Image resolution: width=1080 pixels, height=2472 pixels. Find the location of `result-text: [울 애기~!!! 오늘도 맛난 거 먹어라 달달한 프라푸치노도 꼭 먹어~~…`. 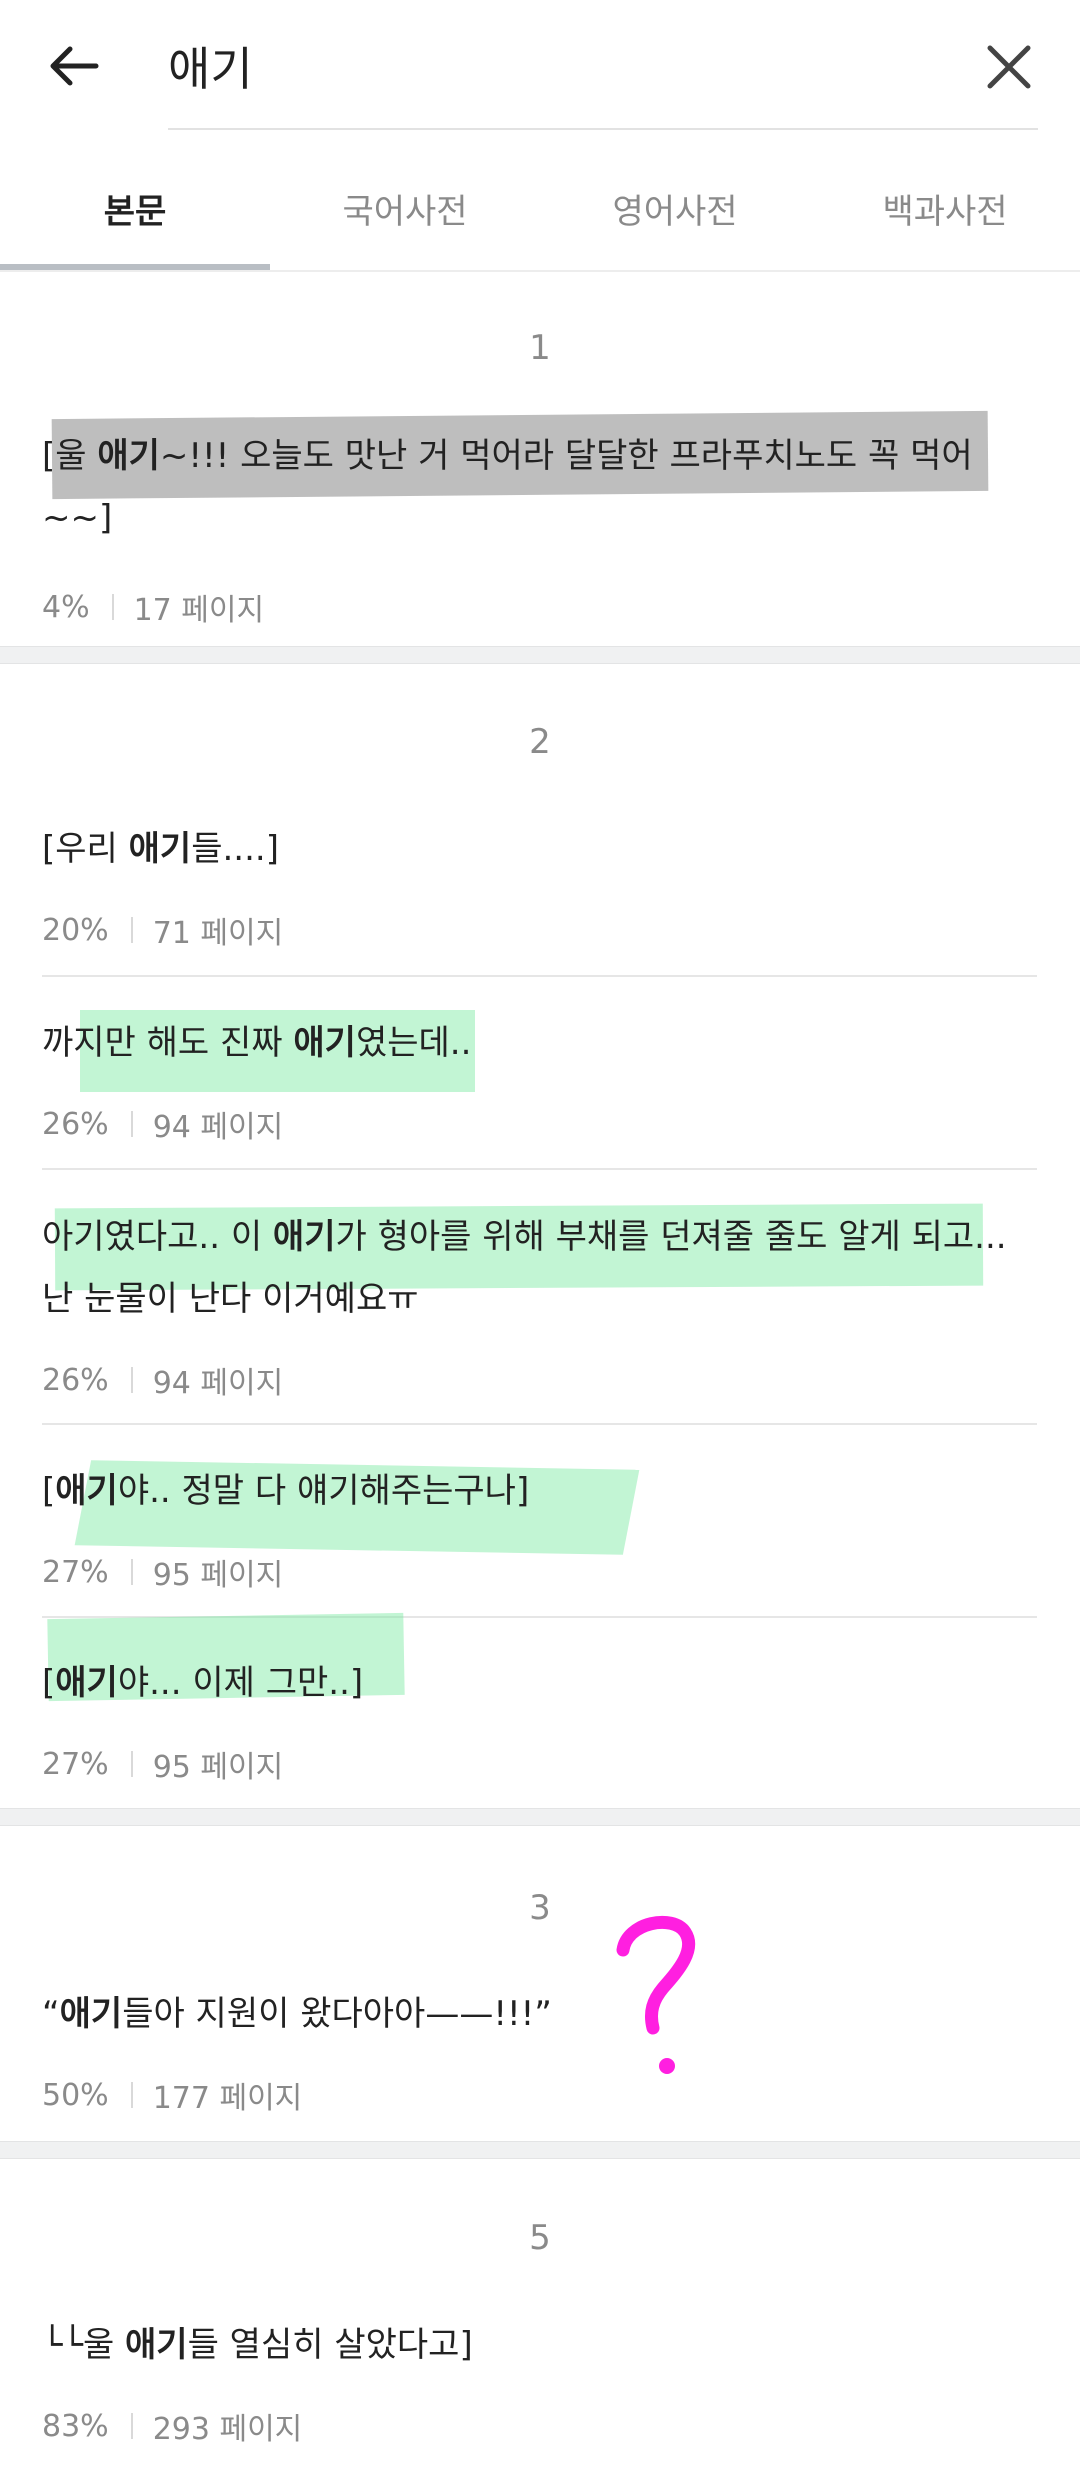

result-text: [울 애기~!!! 오늘도 맛난 거 먹어라 달달한 프라푸치노도 꼭 먹어~~… is located at coordinates (507, 487).